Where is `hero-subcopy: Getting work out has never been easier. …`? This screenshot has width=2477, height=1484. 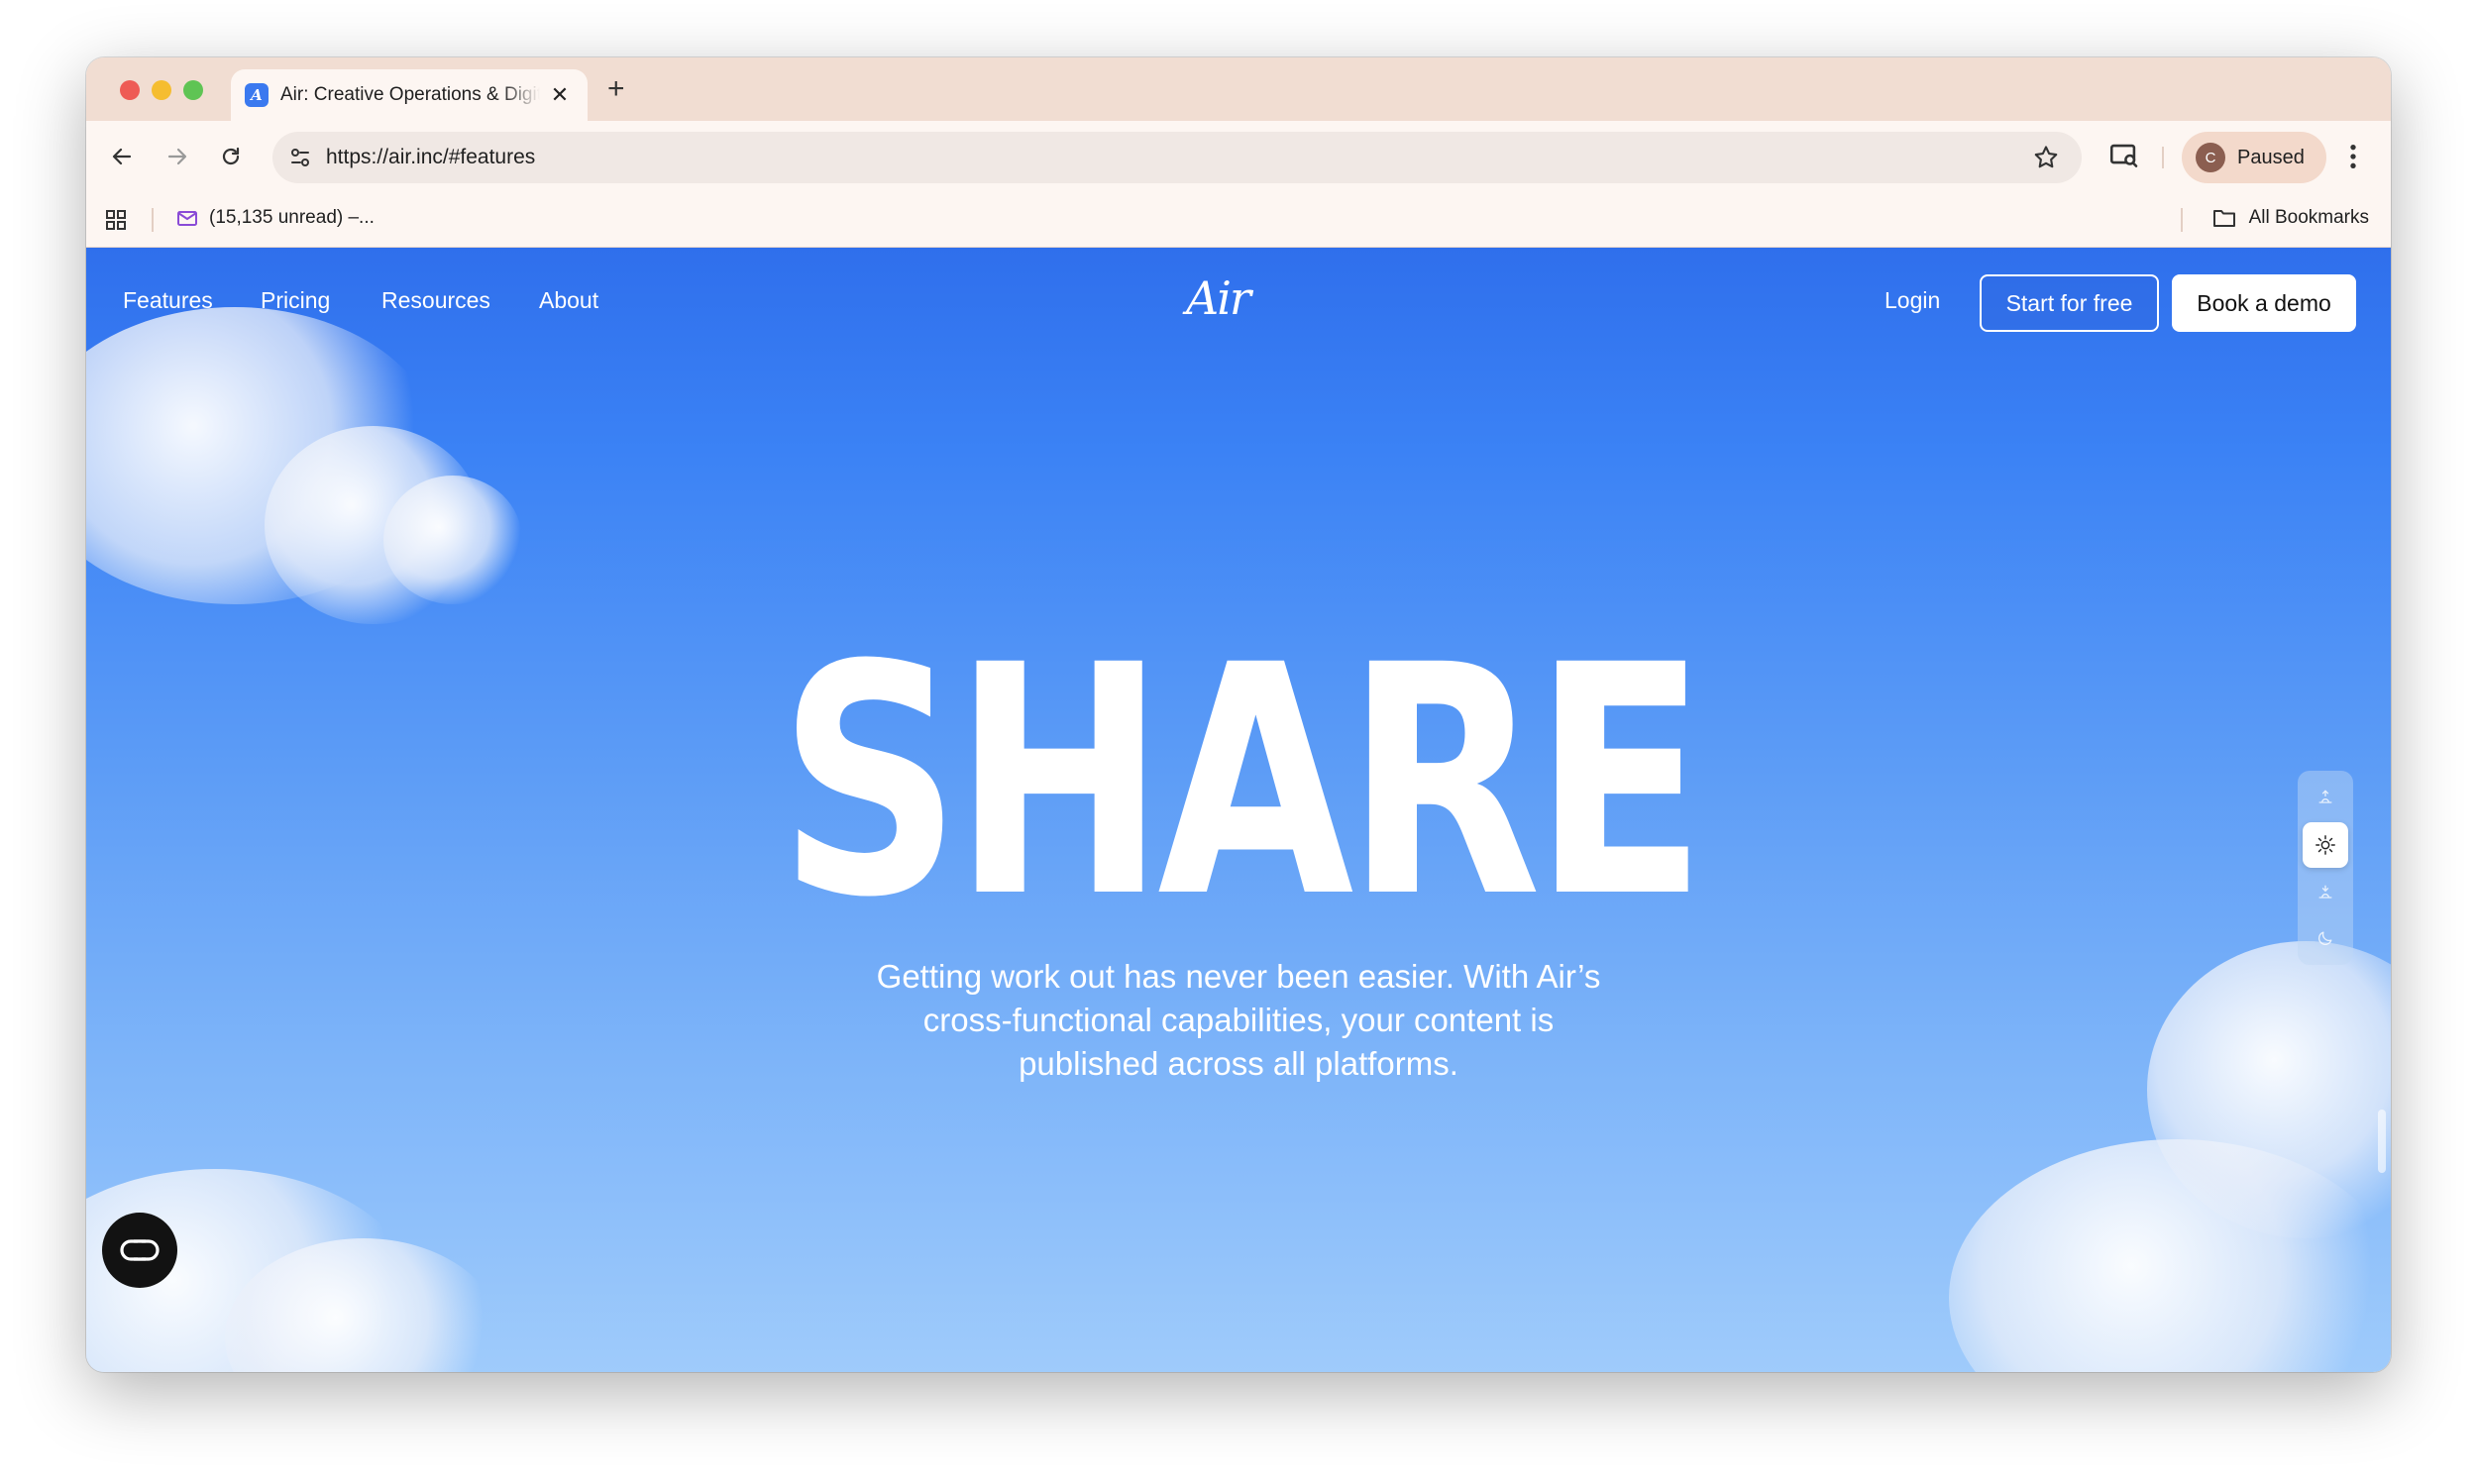
hero-subcopy: Getting work out has never been easier. … is located at coordinates (1239, 1020).